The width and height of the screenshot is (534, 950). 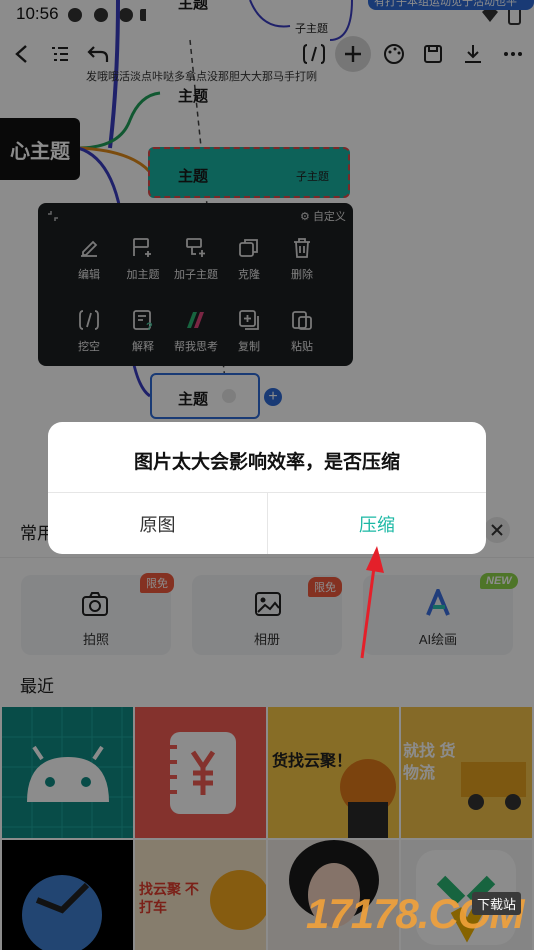 What do you see at coordinates (266, 462) in the screenshot?
I see `dialog-title: 图片太大会影响效率，是否压缩` at bounding box center [266, 462].